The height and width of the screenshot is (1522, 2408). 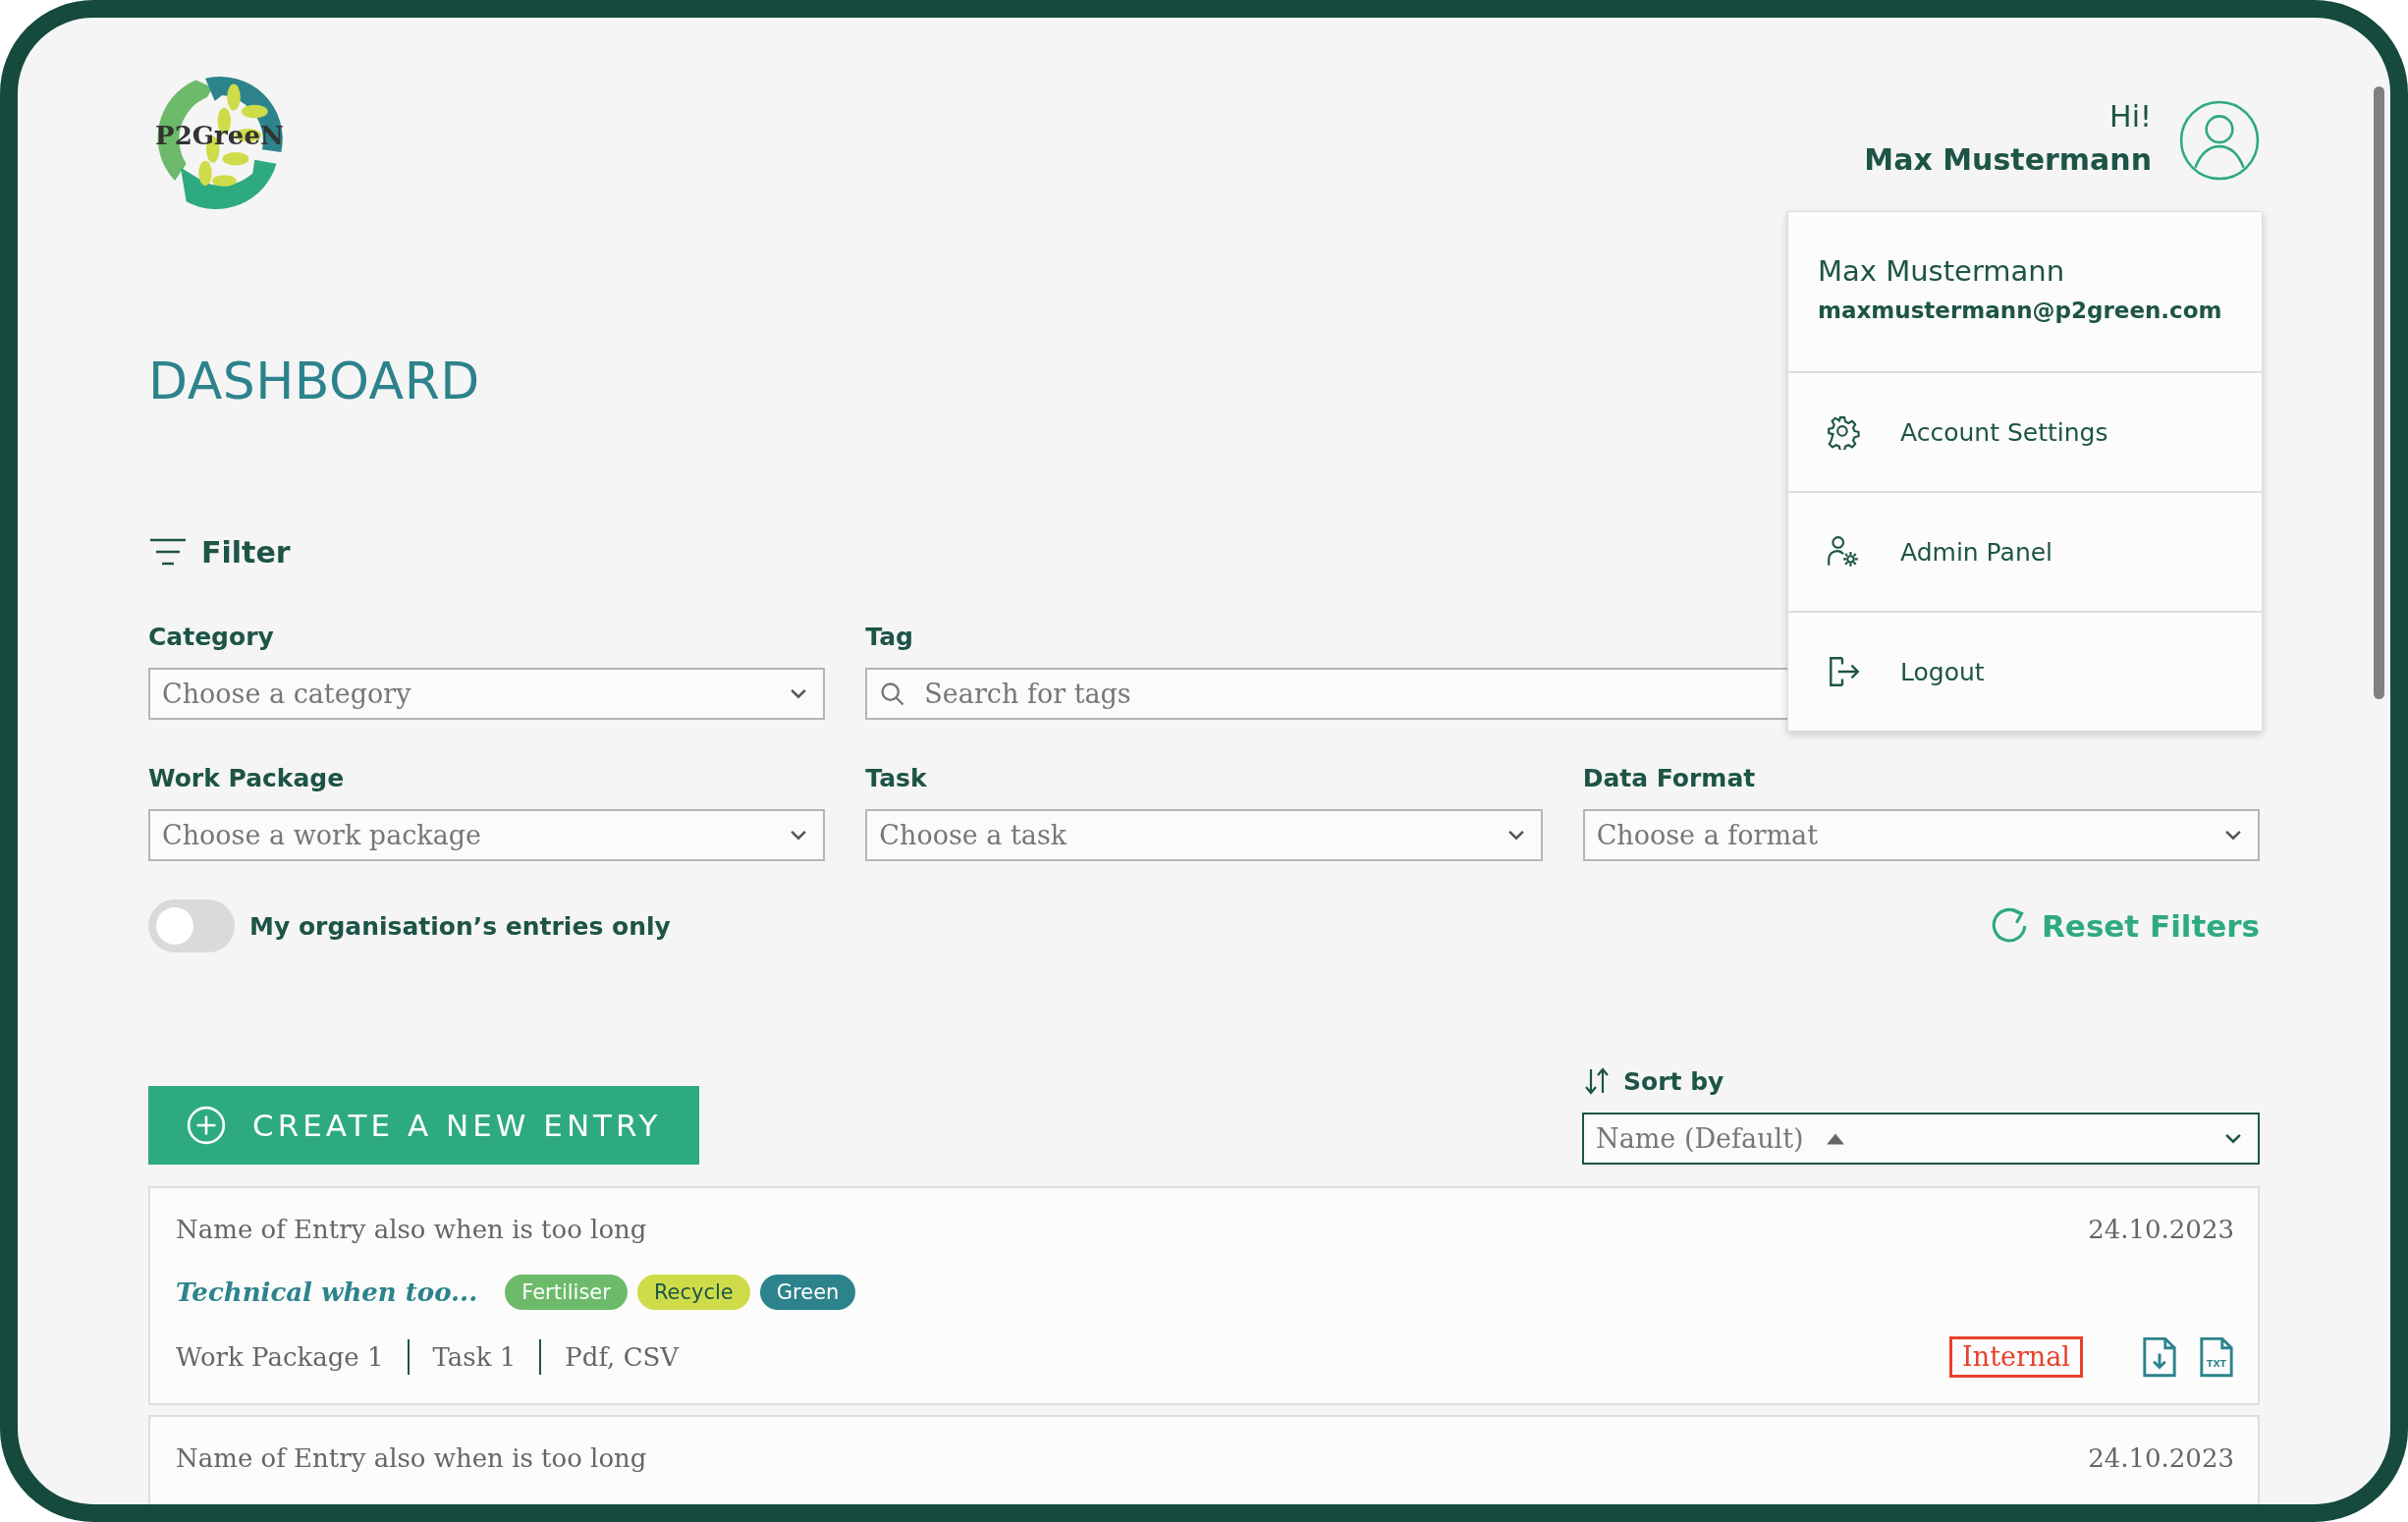 I want to click on logo: P2GreeN, so click(x=220, y=140).